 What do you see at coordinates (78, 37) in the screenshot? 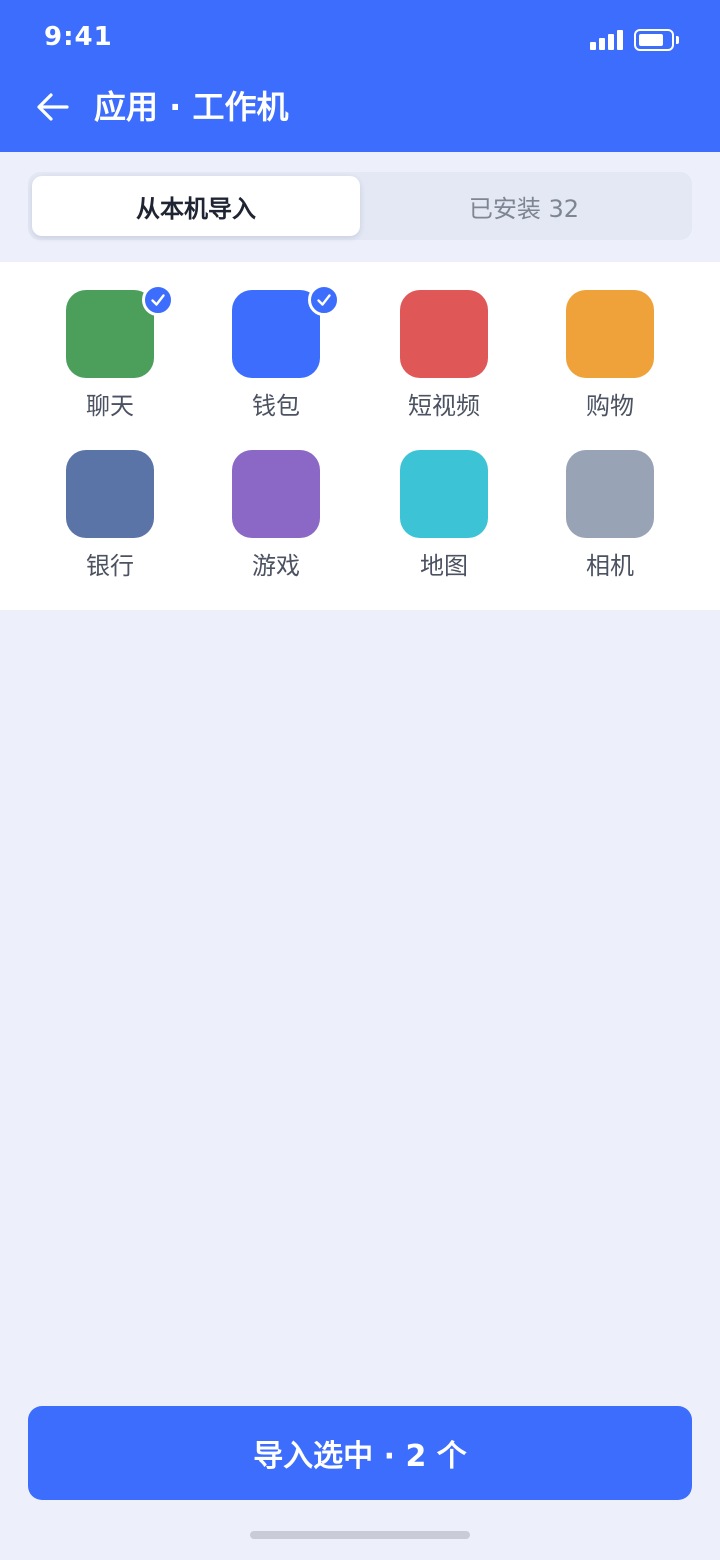
I see `status-time: 9:41` at bounding box center [78, 37].